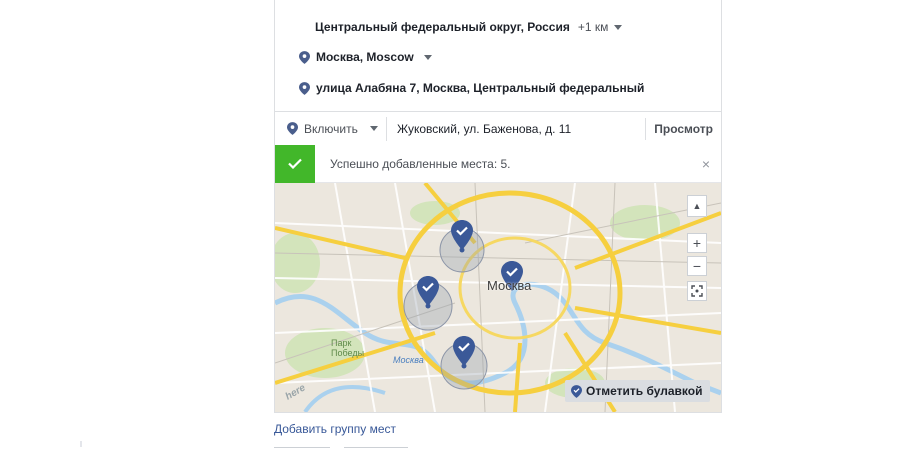 This screenshot has height=451, width=910. What do you see at coordinates (644, 391) in the screenshot?
I see `drop-pin-label: Отметить булавкой` at bounding box center [644, 391].